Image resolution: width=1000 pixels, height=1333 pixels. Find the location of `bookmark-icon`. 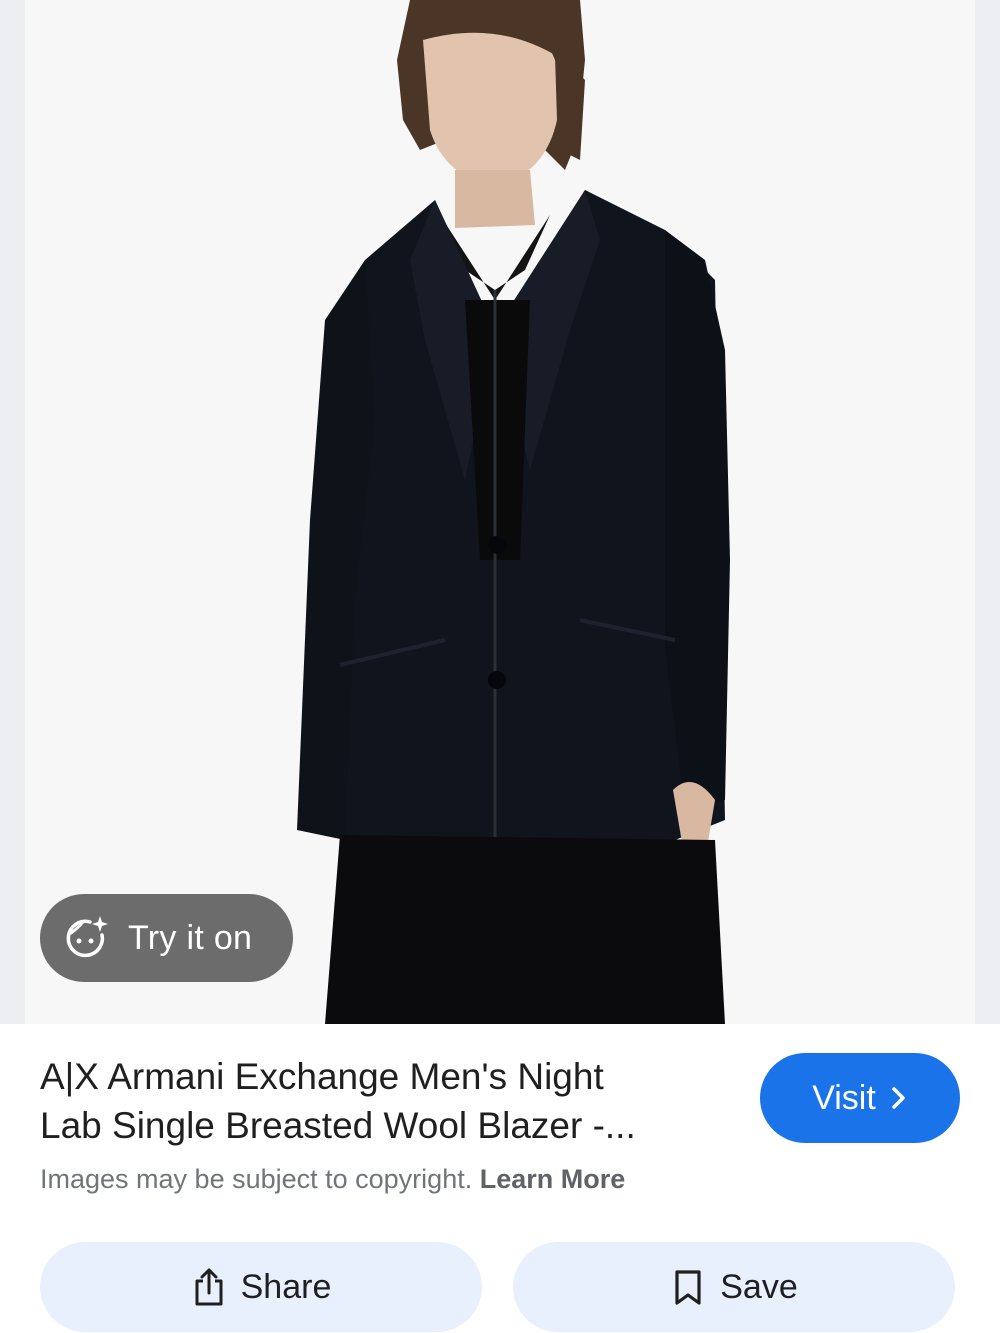

bookmark-icon is located at coordinates (688, 1287).